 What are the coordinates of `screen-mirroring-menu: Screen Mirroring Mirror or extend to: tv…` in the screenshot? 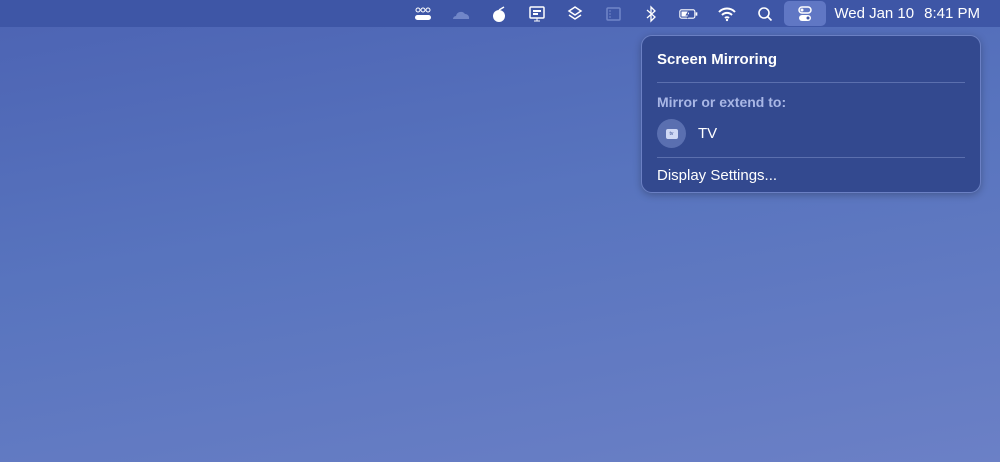 It's located at (811, 114).